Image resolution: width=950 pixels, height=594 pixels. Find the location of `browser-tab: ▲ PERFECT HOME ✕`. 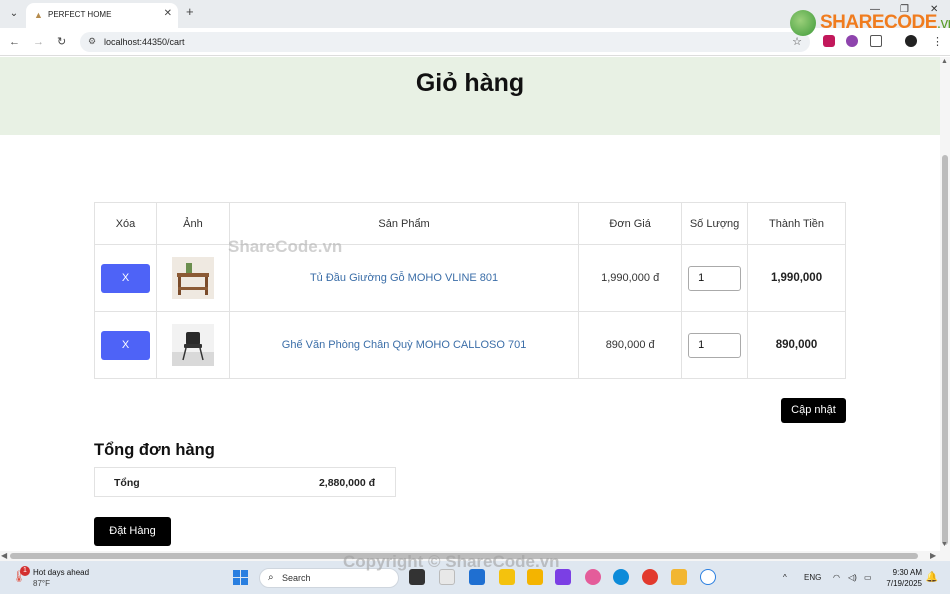

browser-tab: ▲ PERFECT HOME ✕ is located at coordinates (102, 15).